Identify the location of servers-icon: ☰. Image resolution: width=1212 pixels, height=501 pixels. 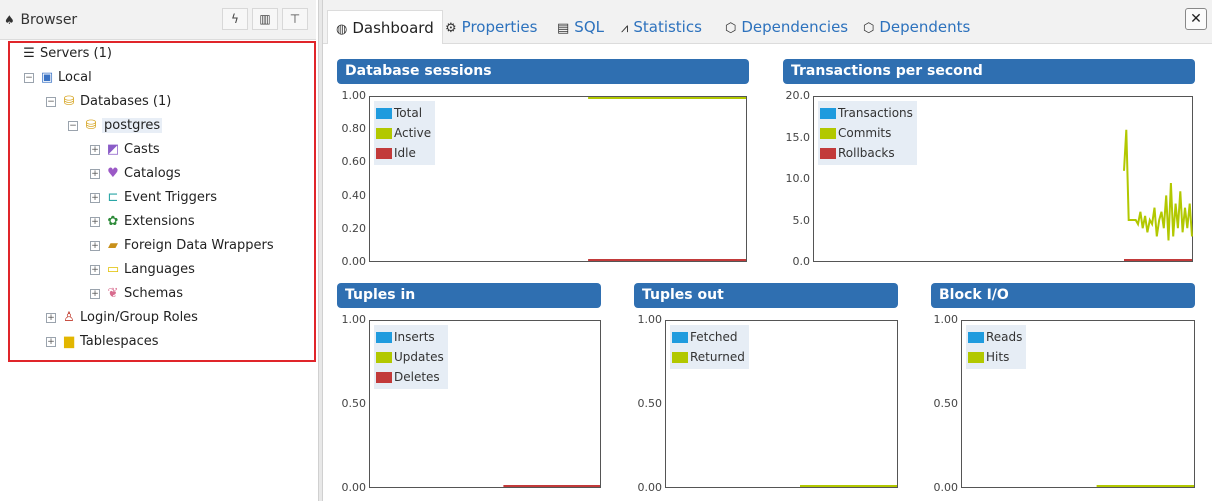
(29, 53).